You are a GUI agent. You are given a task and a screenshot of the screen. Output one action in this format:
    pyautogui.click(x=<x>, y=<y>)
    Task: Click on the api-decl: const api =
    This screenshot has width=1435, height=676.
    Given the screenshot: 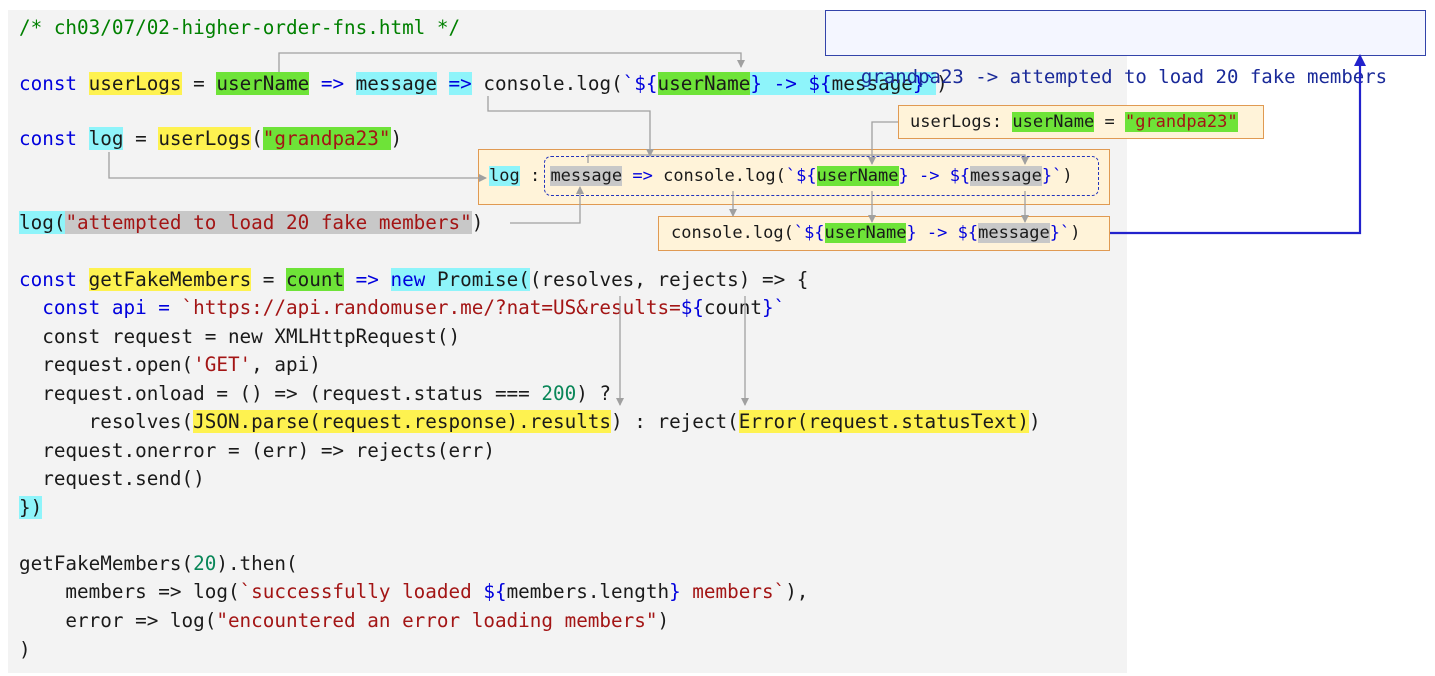 What is the action you would take?
    pyautogui.click(x=100, y=307)
    